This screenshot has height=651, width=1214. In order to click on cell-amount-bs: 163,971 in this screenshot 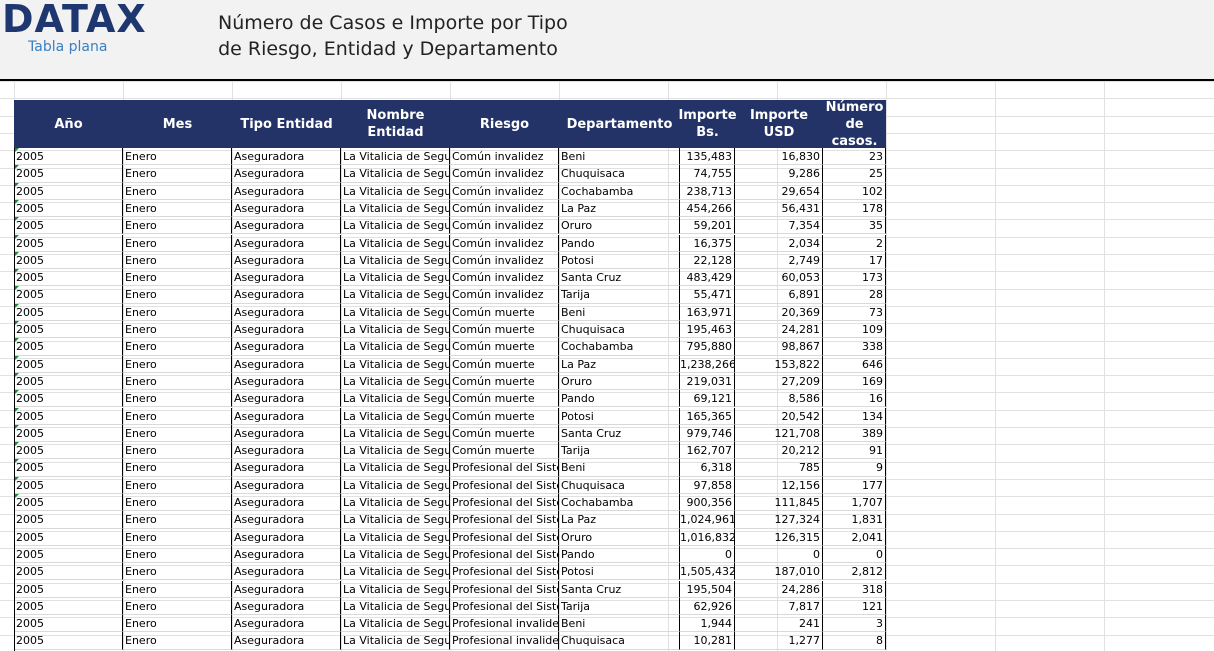, I will do `click(707, 312)`.